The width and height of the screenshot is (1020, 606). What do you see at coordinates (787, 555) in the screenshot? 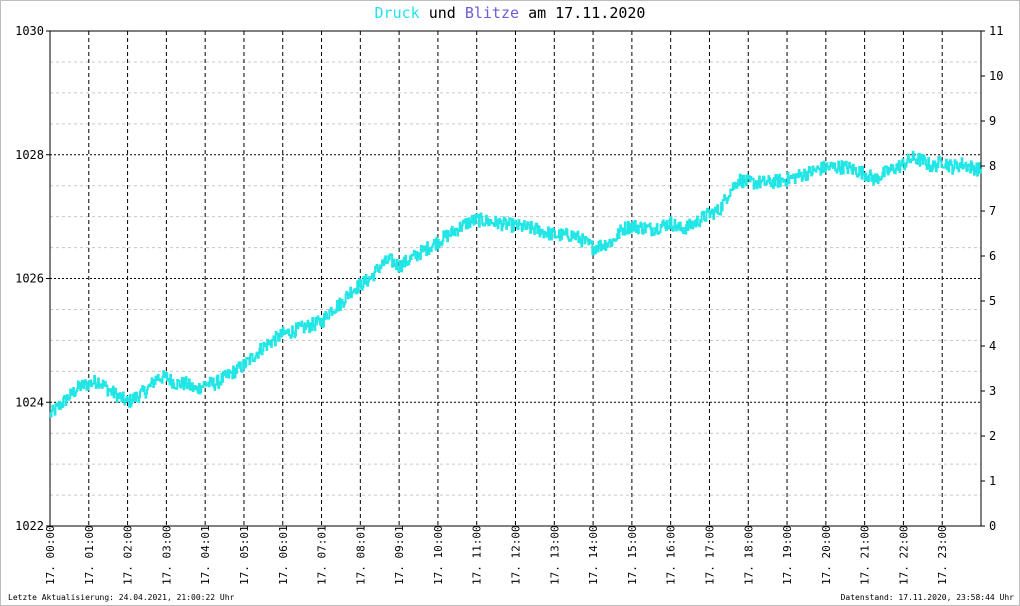
I see `x-tick-label: 17. 19:00` at bounding box center [787, 555].